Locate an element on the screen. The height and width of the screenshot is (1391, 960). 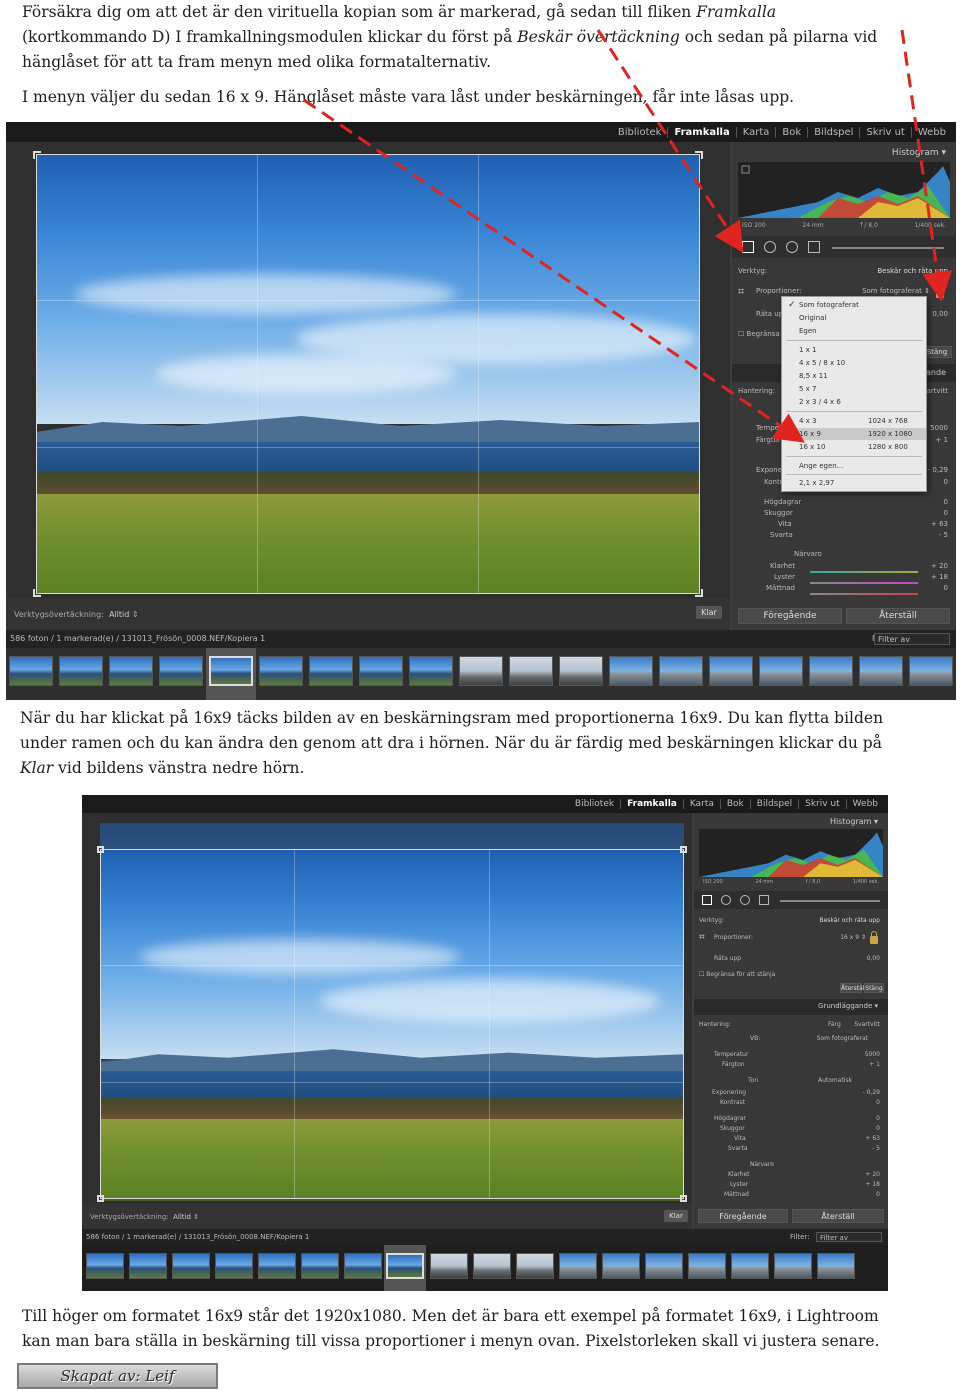
dropdown-item-custom: Egen is located at coordinates (854, 331).